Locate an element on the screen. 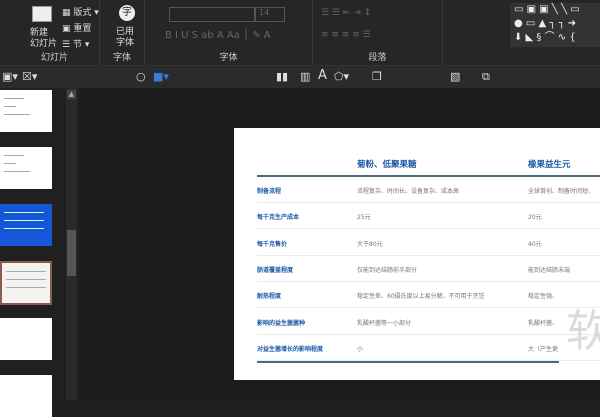 Image resolution: width=600 pixels, height=417 pixels. used-fonts-group-label: 字体 is located at coordinates (121, 58).